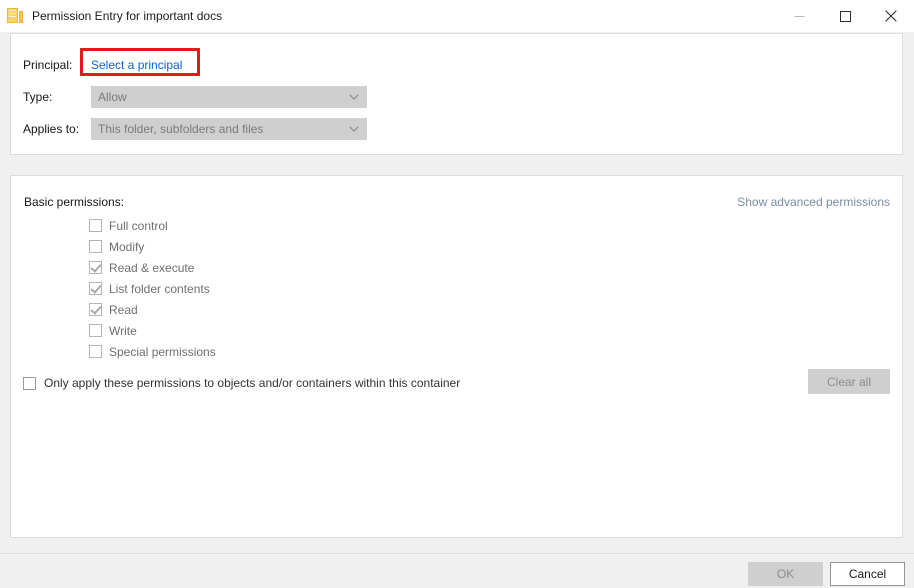  Describe the element at coordinates (51, 129) in the screenshot. I see `applies-to-label: Applies to:` at that location.